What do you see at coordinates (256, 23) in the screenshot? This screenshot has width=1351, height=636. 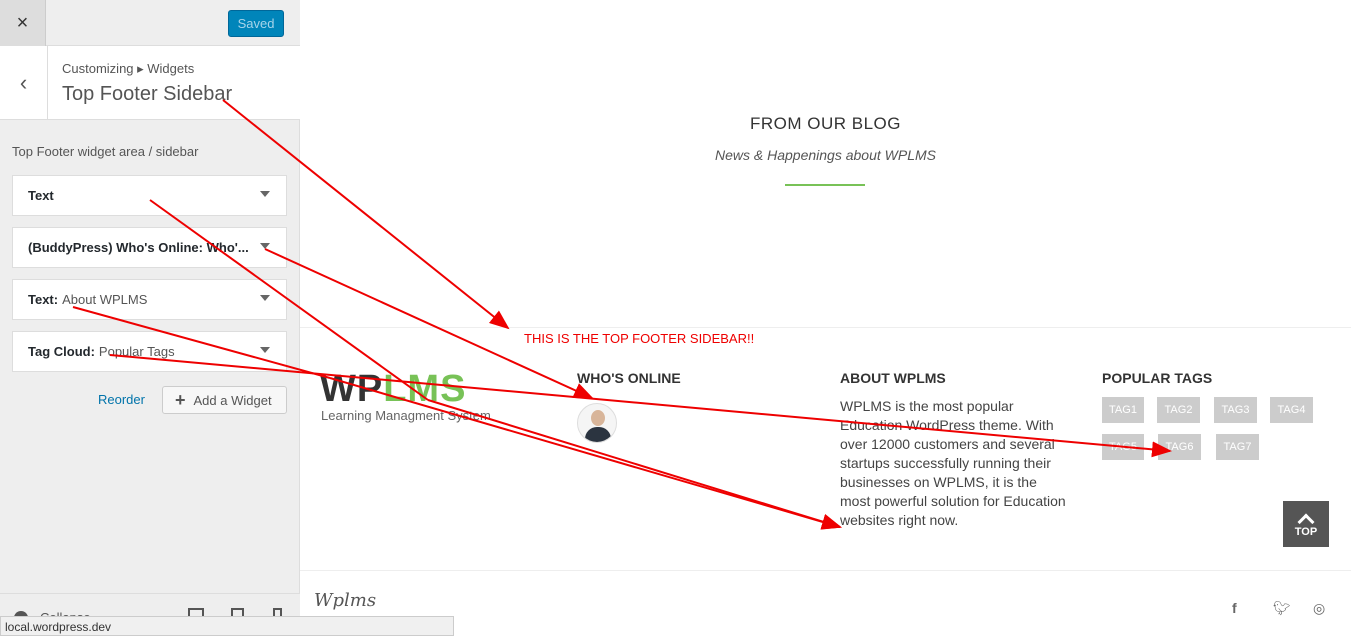 I see `saved-button: Saved` at bounding box center [256, 23].